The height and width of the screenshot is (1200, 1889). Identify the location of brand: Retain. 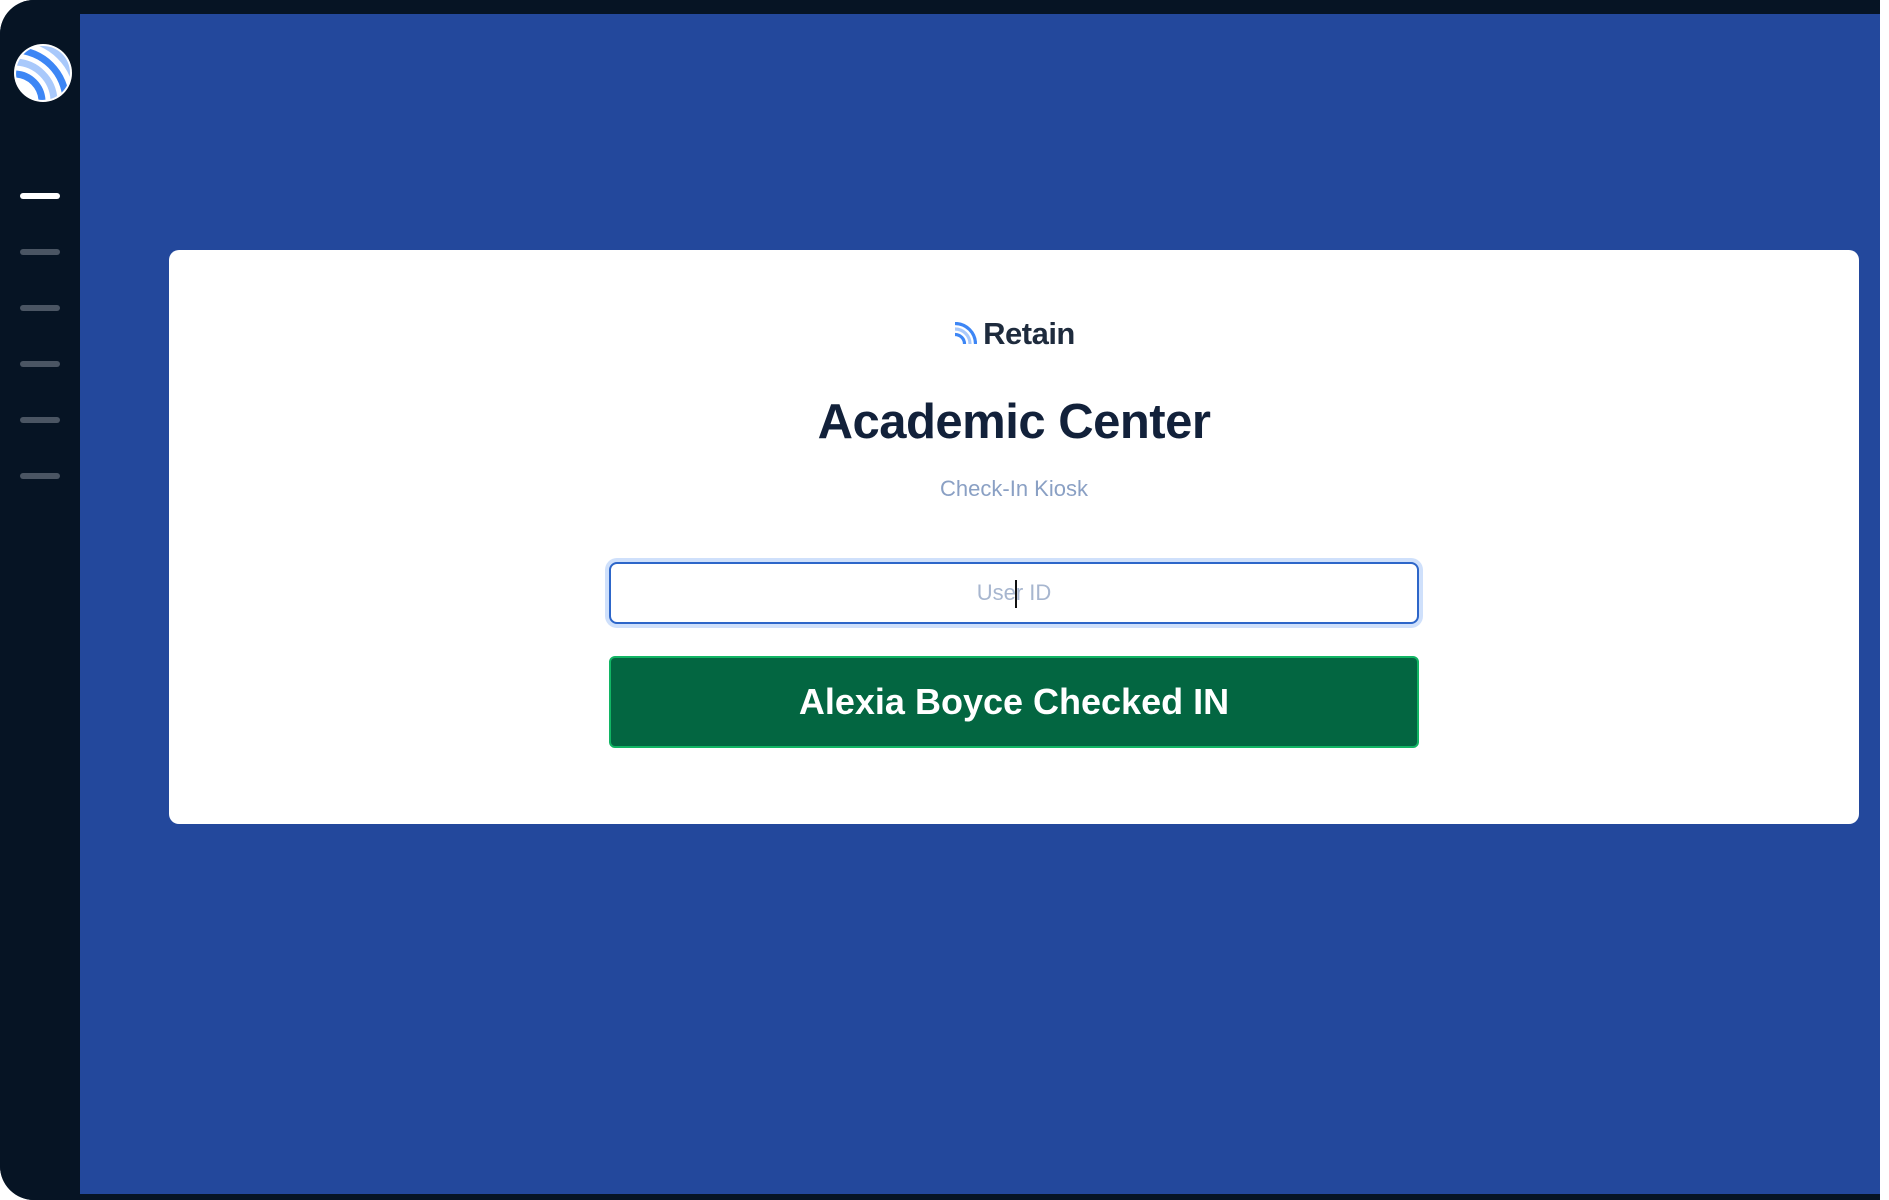
(1014, 334).